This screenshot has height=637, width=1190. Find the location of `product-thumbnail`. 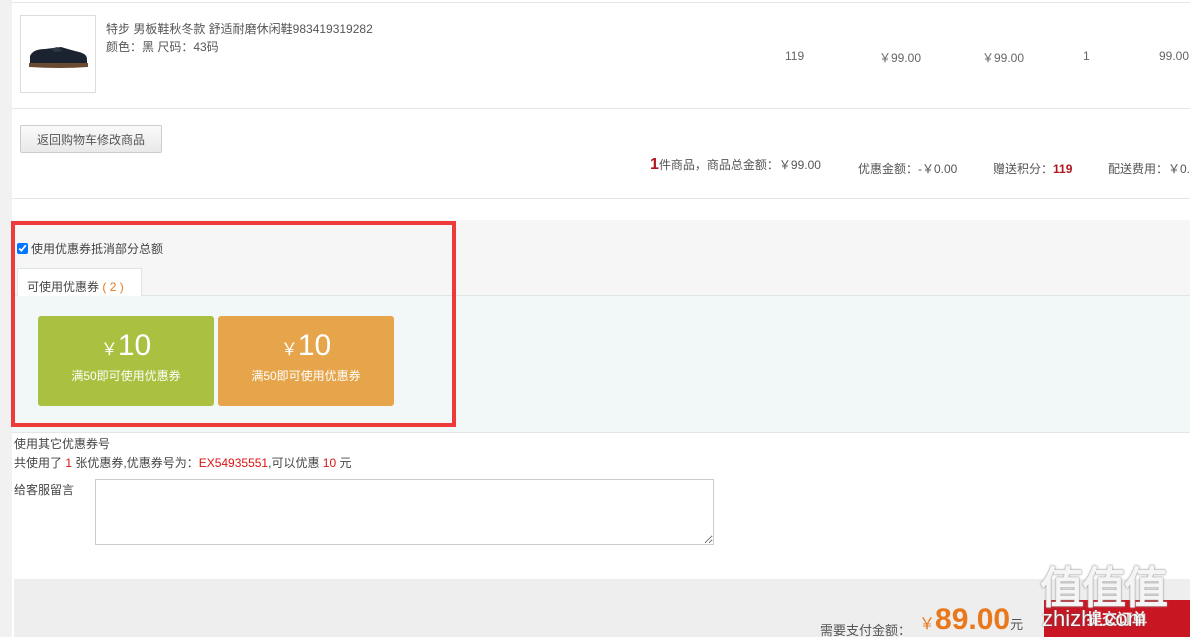

product-thumbnail is located at coordinates (58, 54).